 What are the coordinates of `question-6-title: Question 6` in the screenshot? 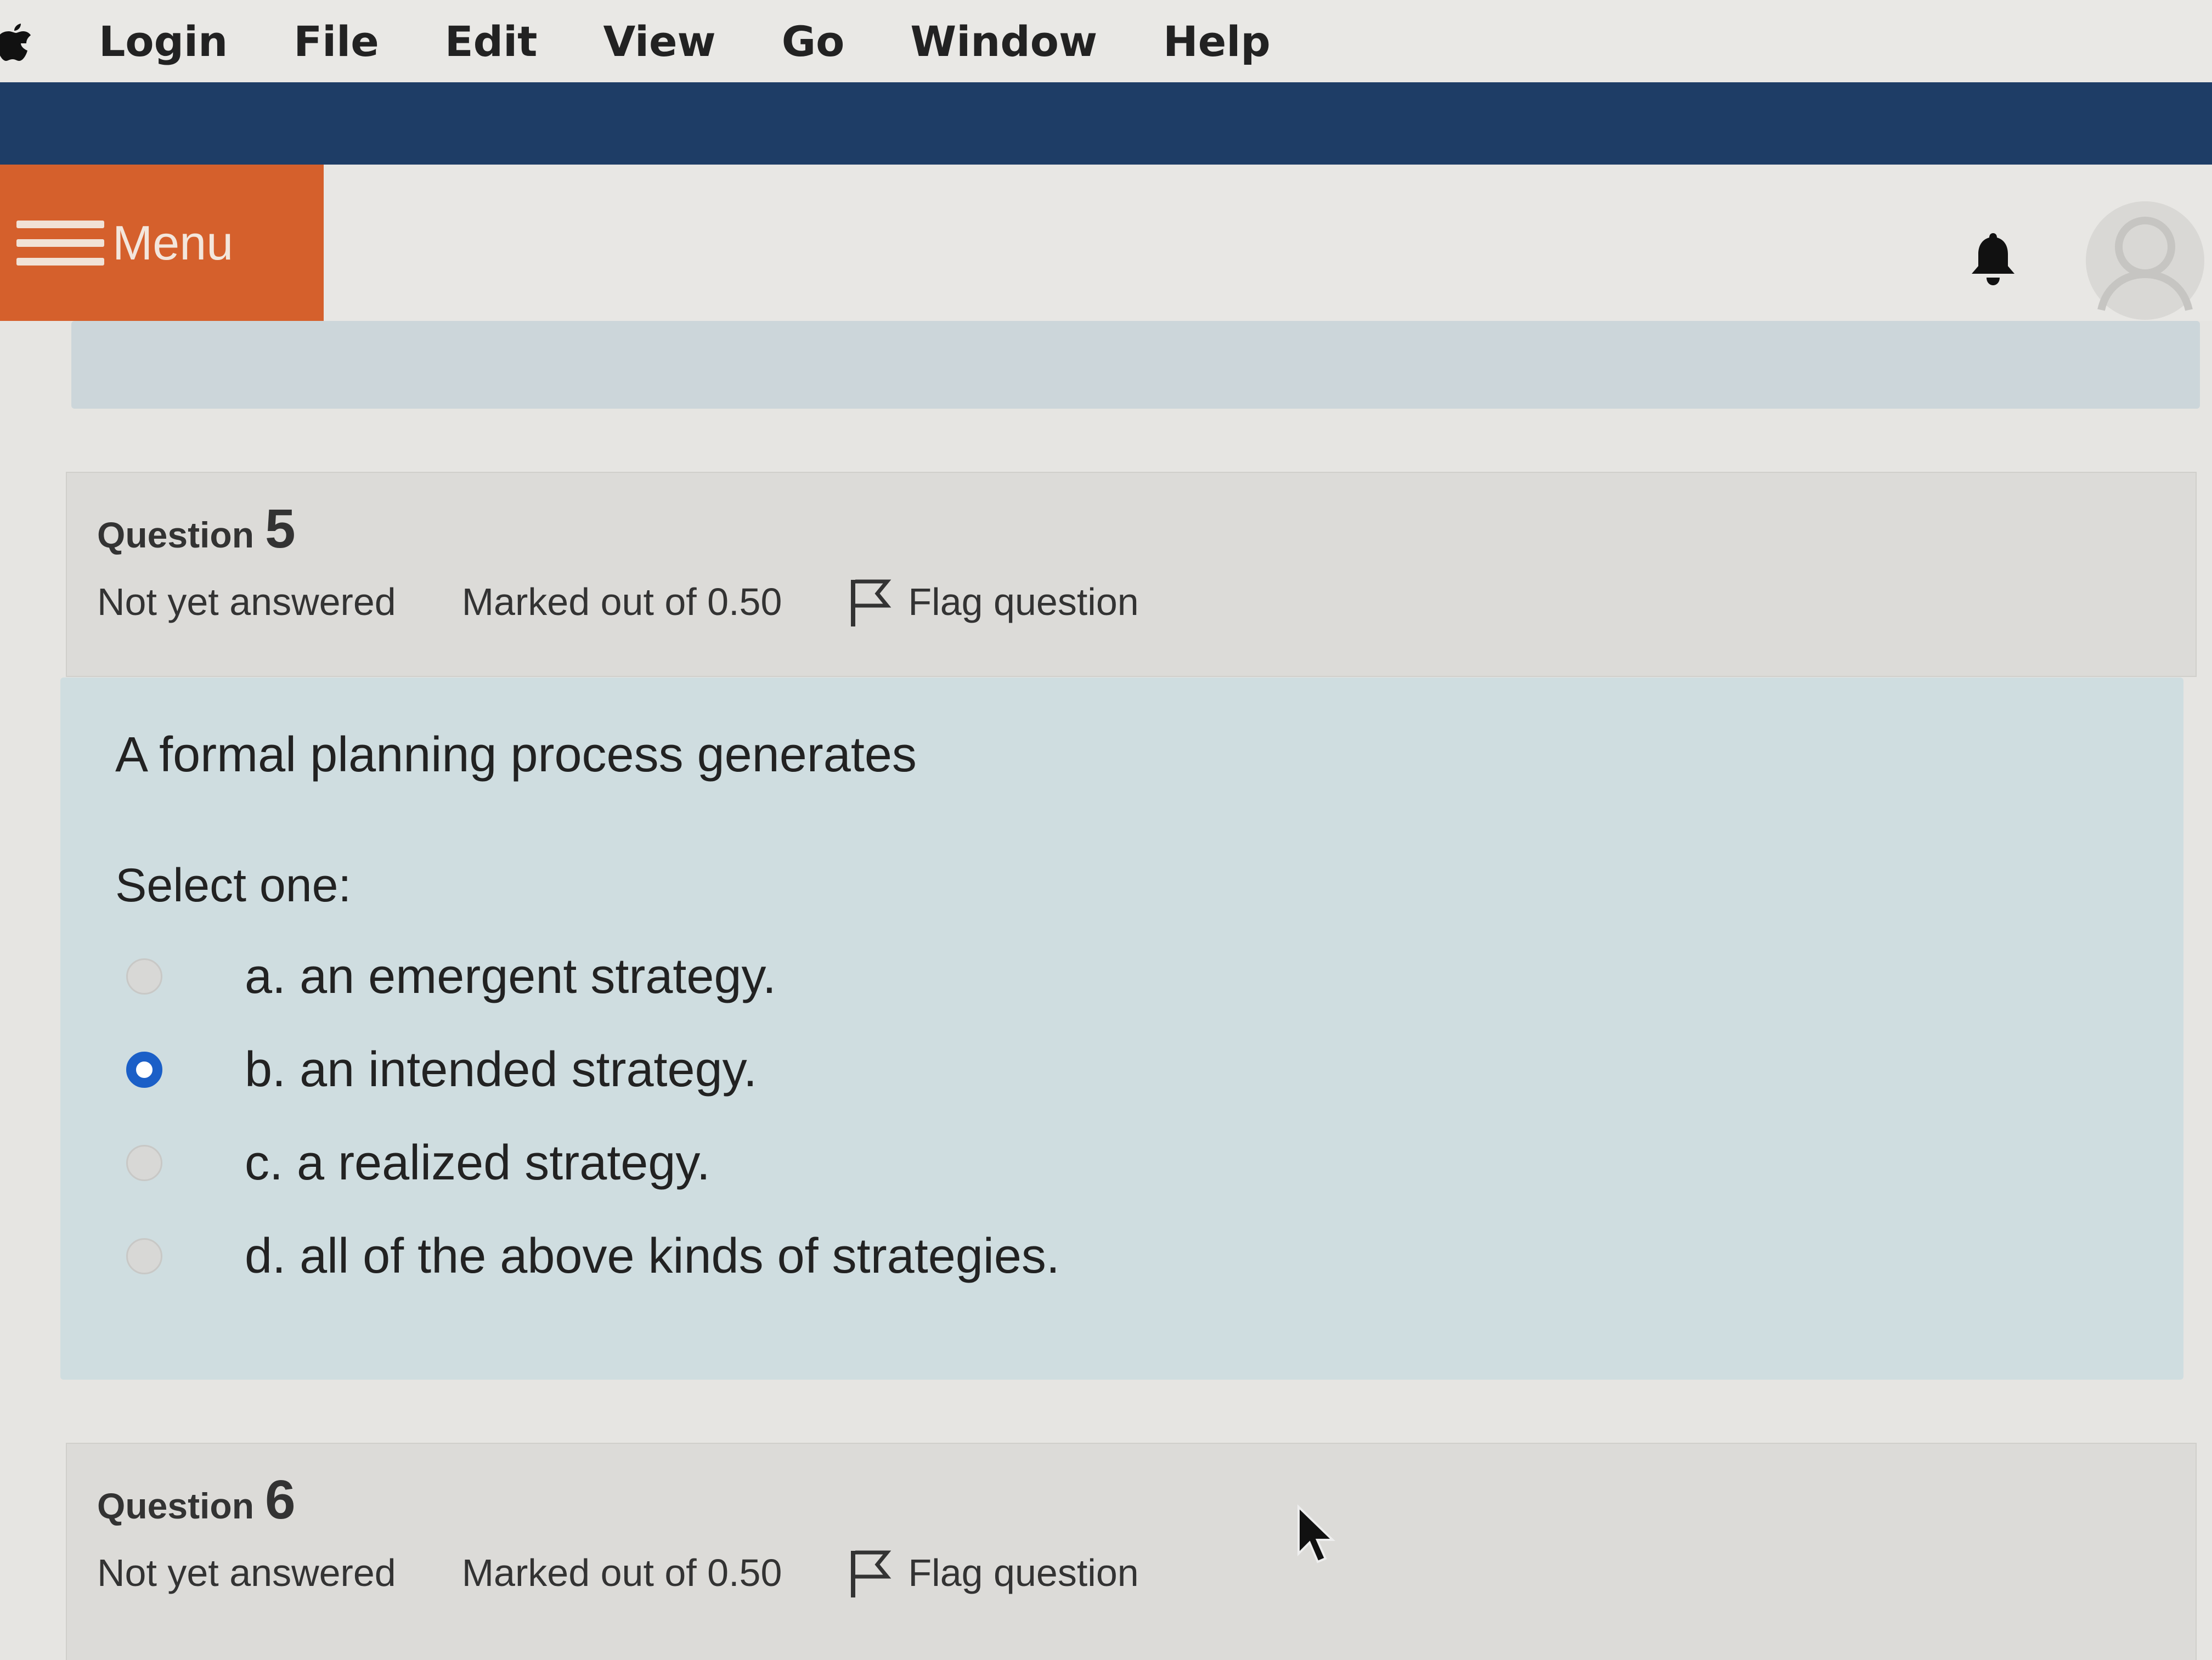 It's located at (196, 1500).